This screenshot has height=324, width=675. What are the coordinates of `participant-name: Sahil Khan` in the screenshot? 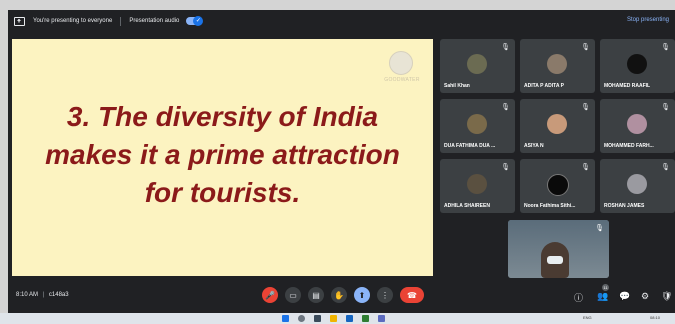 It's located at (457, 86).